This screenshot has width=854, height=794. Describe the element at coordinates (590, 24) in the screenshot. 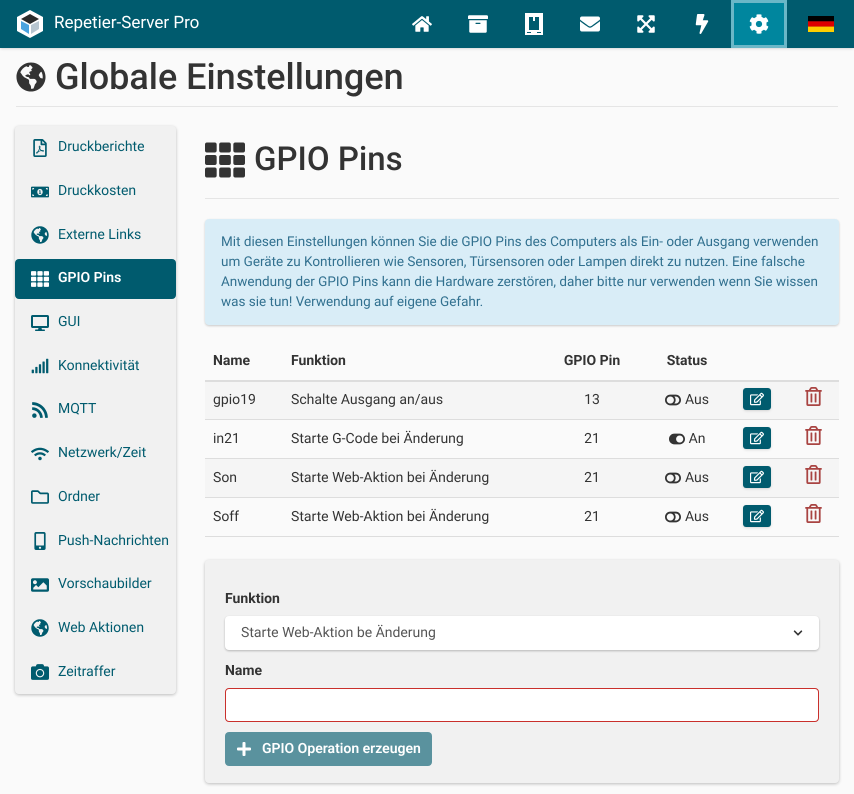

I see `envelope-icon` at that location.